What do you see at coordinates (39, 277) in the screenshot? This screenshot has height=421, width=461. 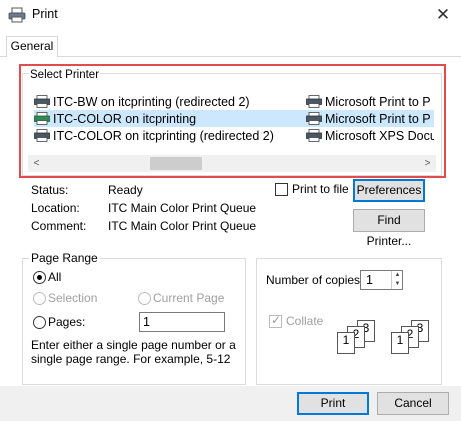 I see `radio-all` at bounding box center [39, 277].